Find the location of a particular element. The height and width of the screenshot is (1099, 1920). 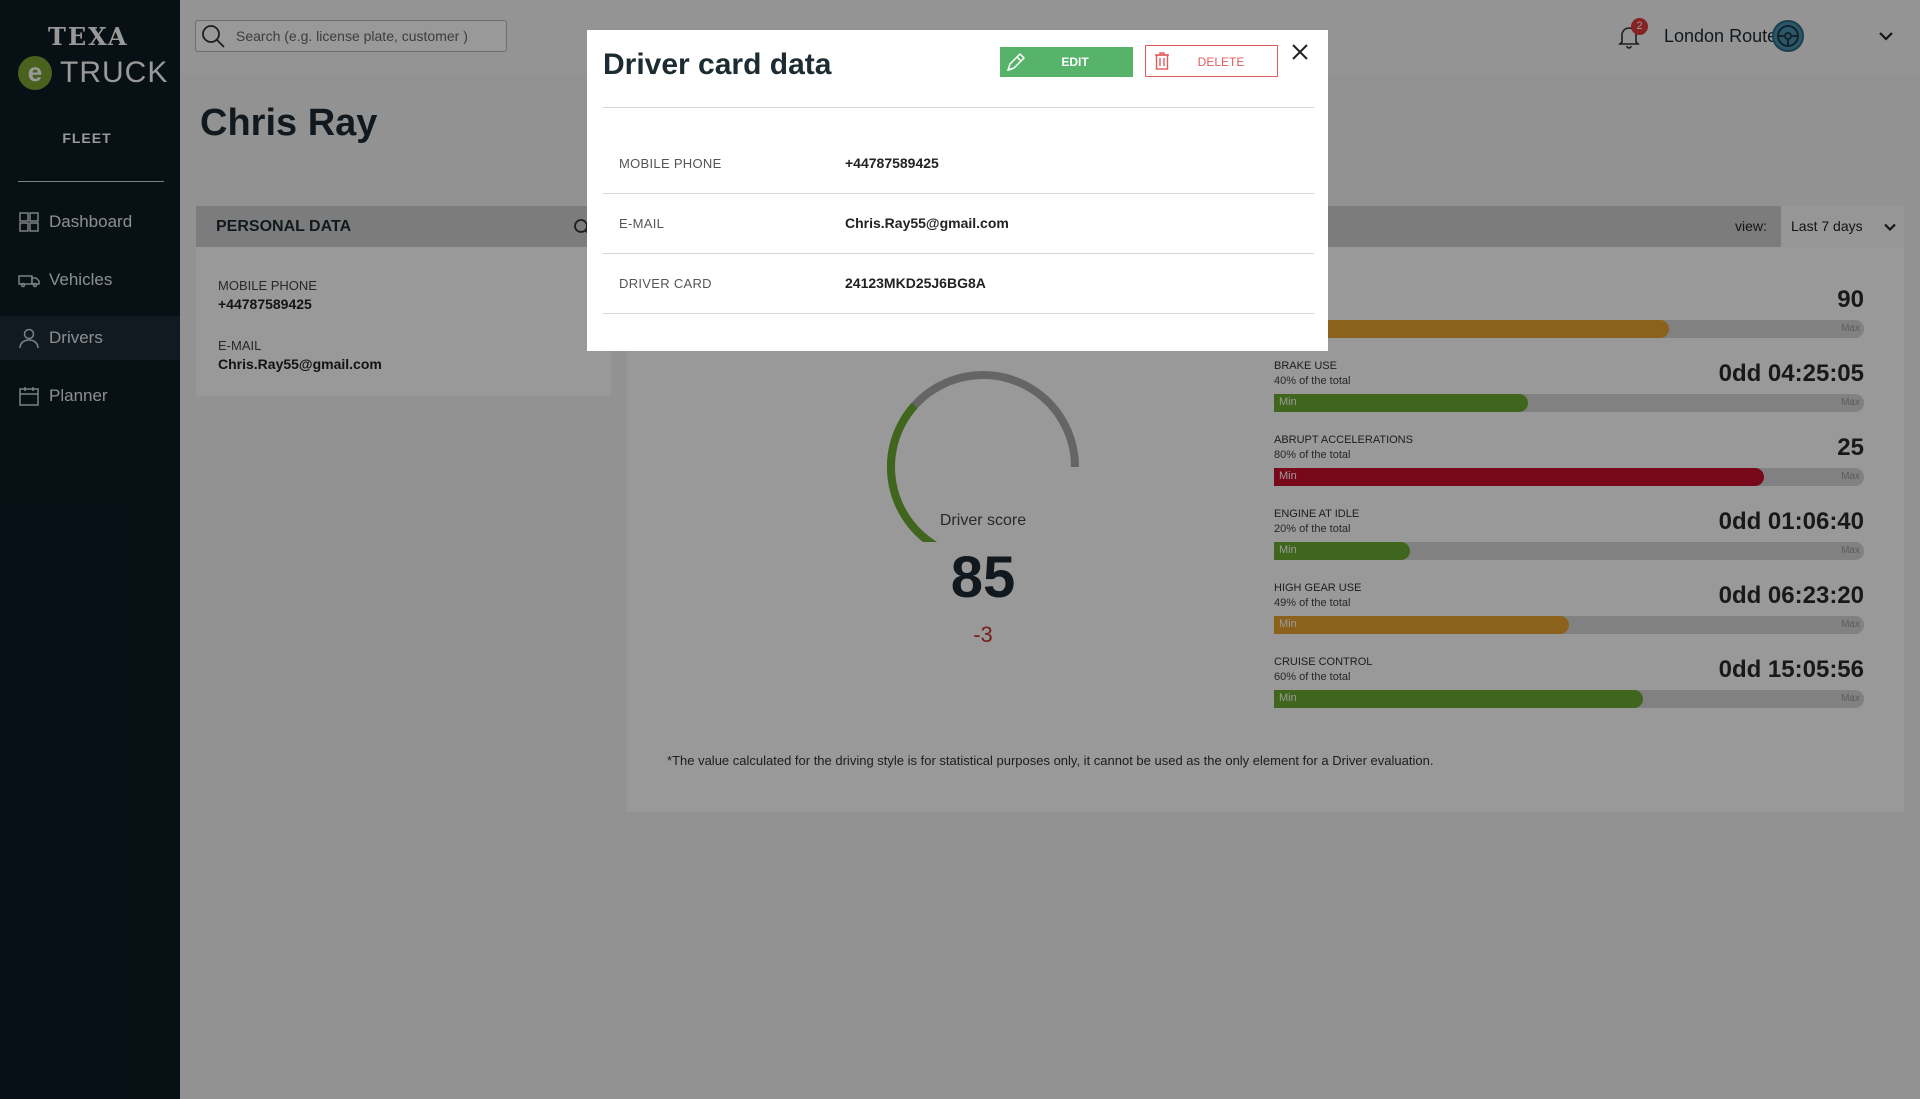

row-label: DRIVER CARD is located at coordinates (665, 283).